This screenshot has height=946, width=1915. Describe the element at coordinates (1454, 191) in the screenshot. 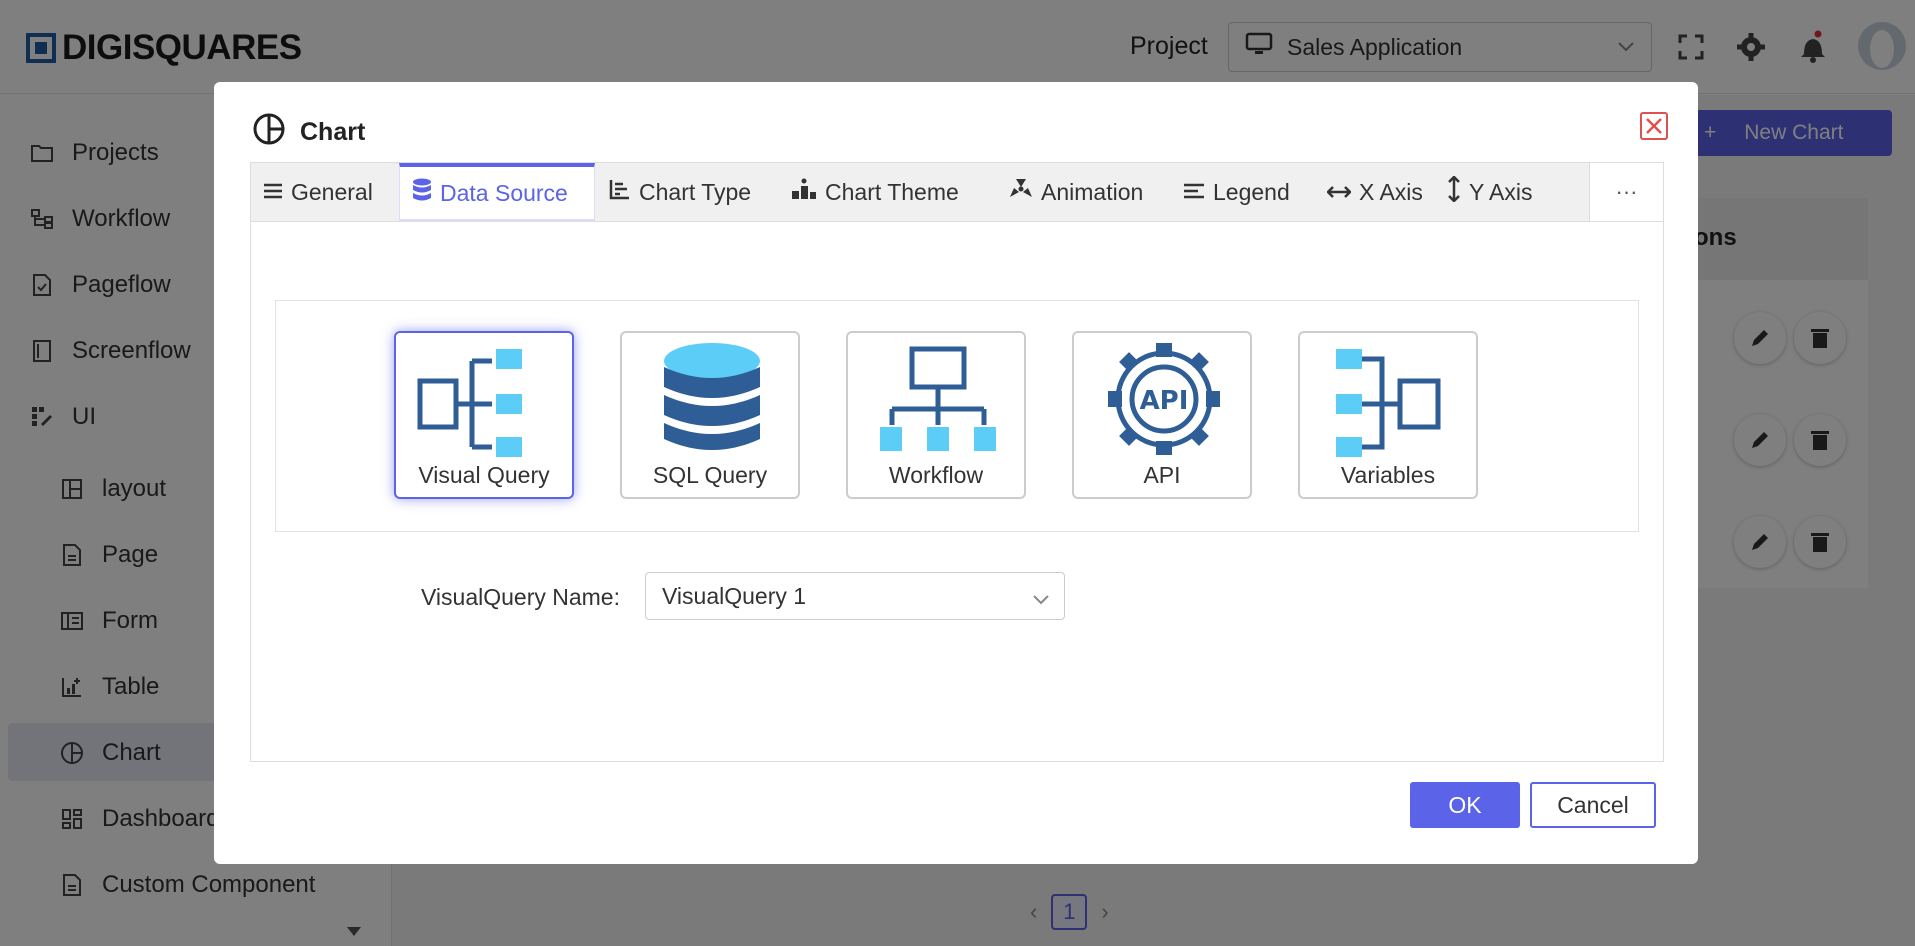

I see `vertical-arrows-icon` at that location.